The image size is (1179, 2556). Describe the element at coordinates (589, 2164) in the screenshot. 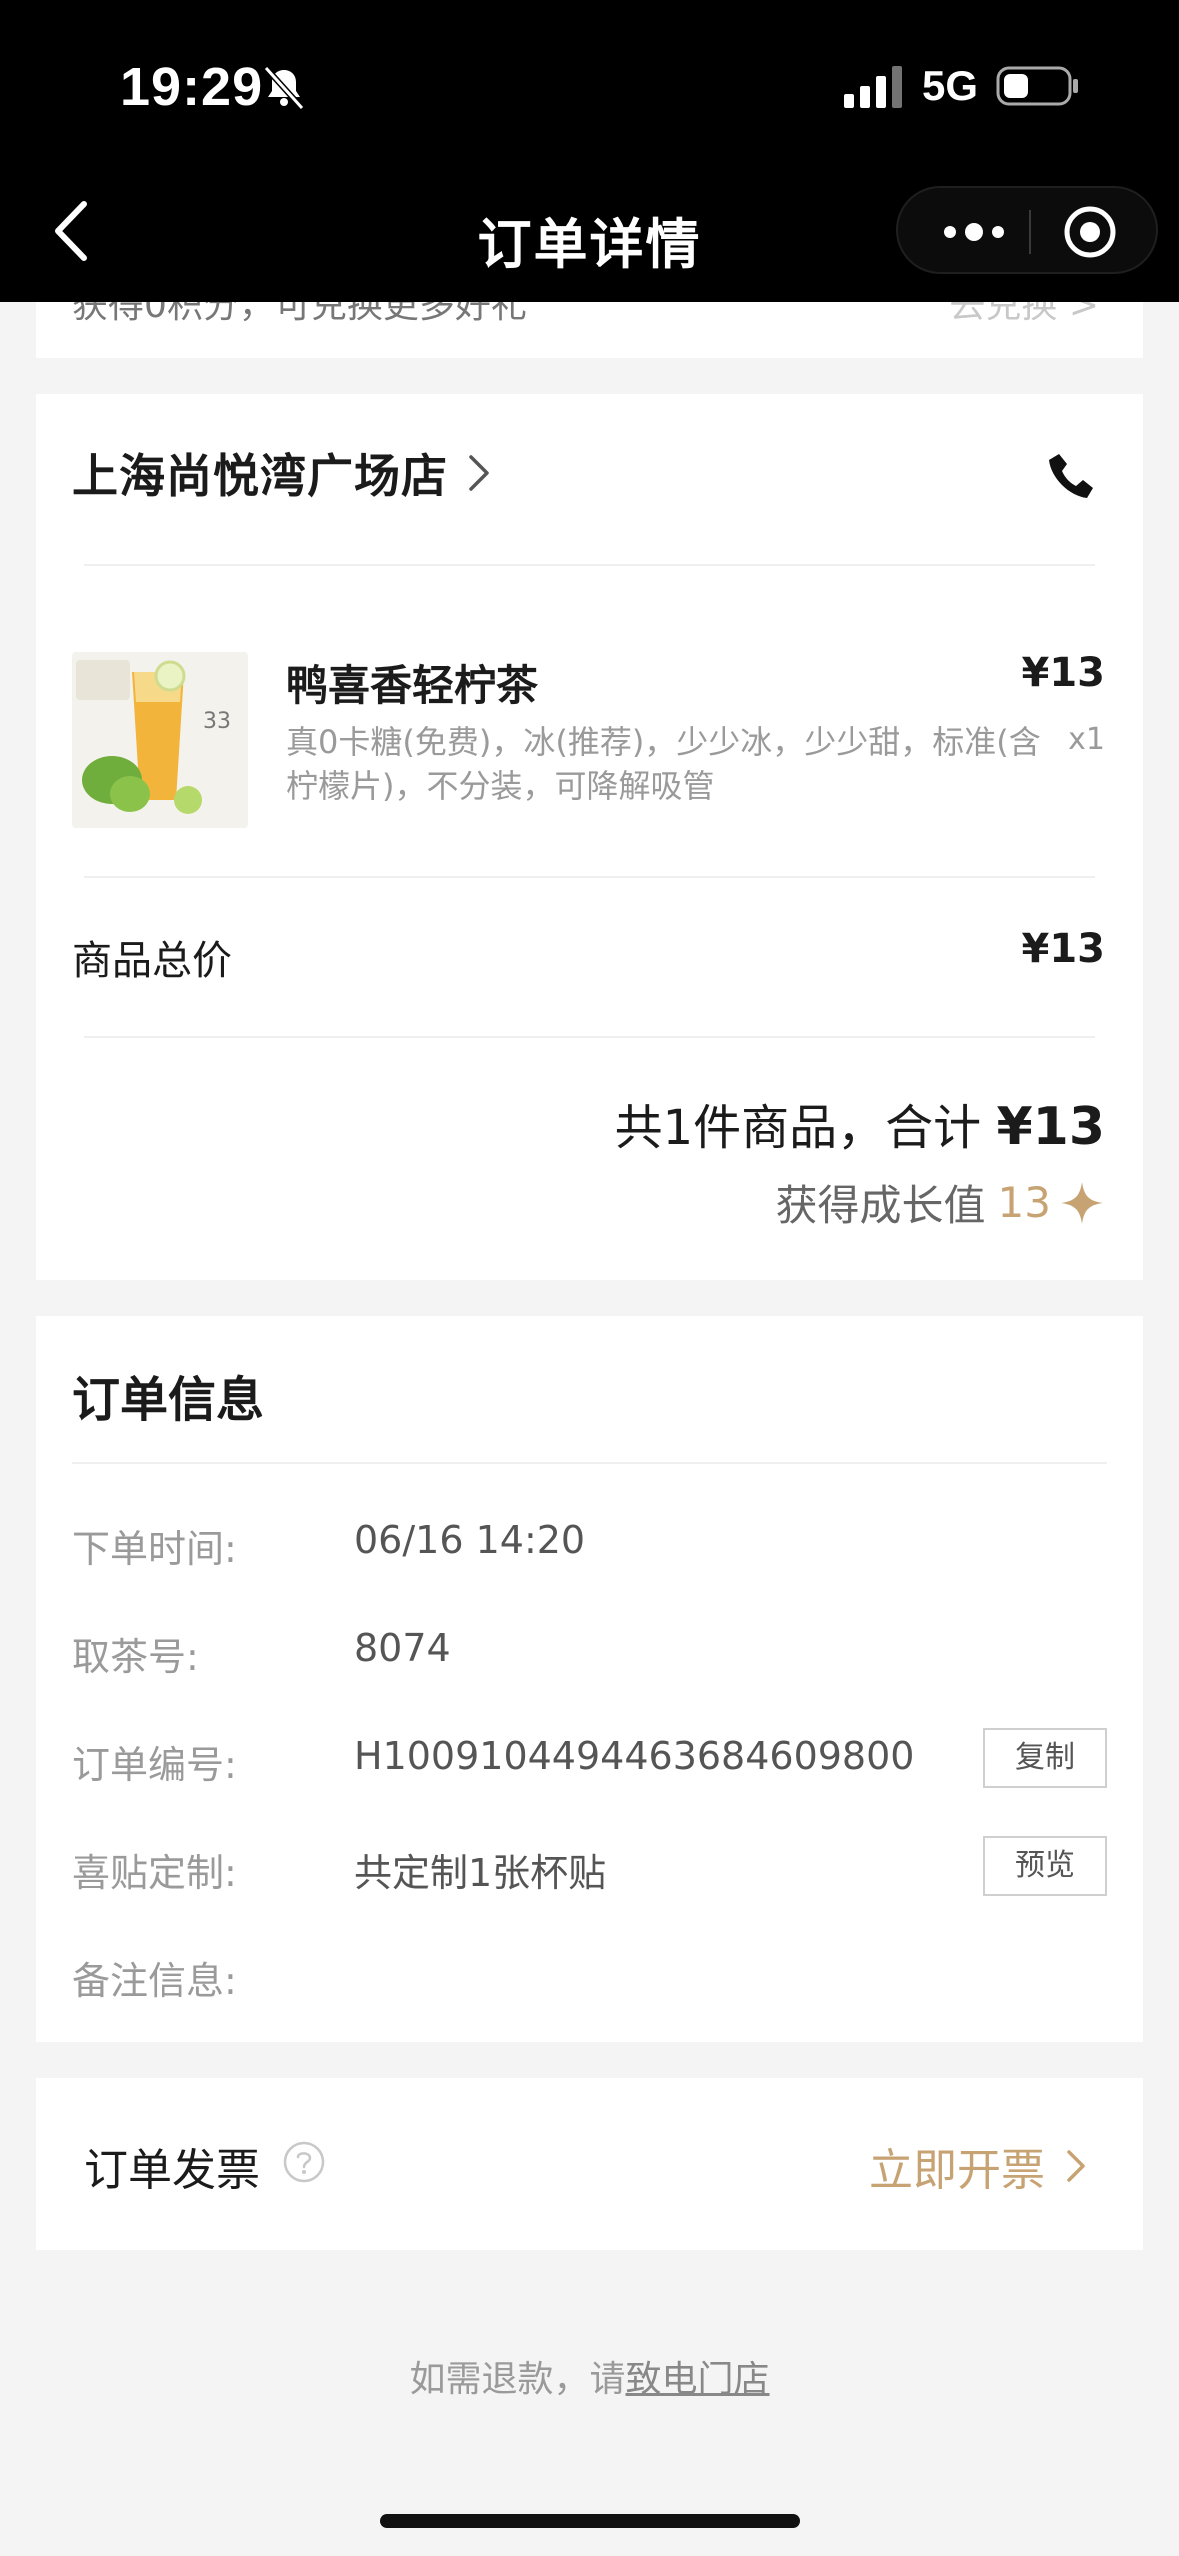

I see `invoice-card: 订单发票 立即开票` at that location.